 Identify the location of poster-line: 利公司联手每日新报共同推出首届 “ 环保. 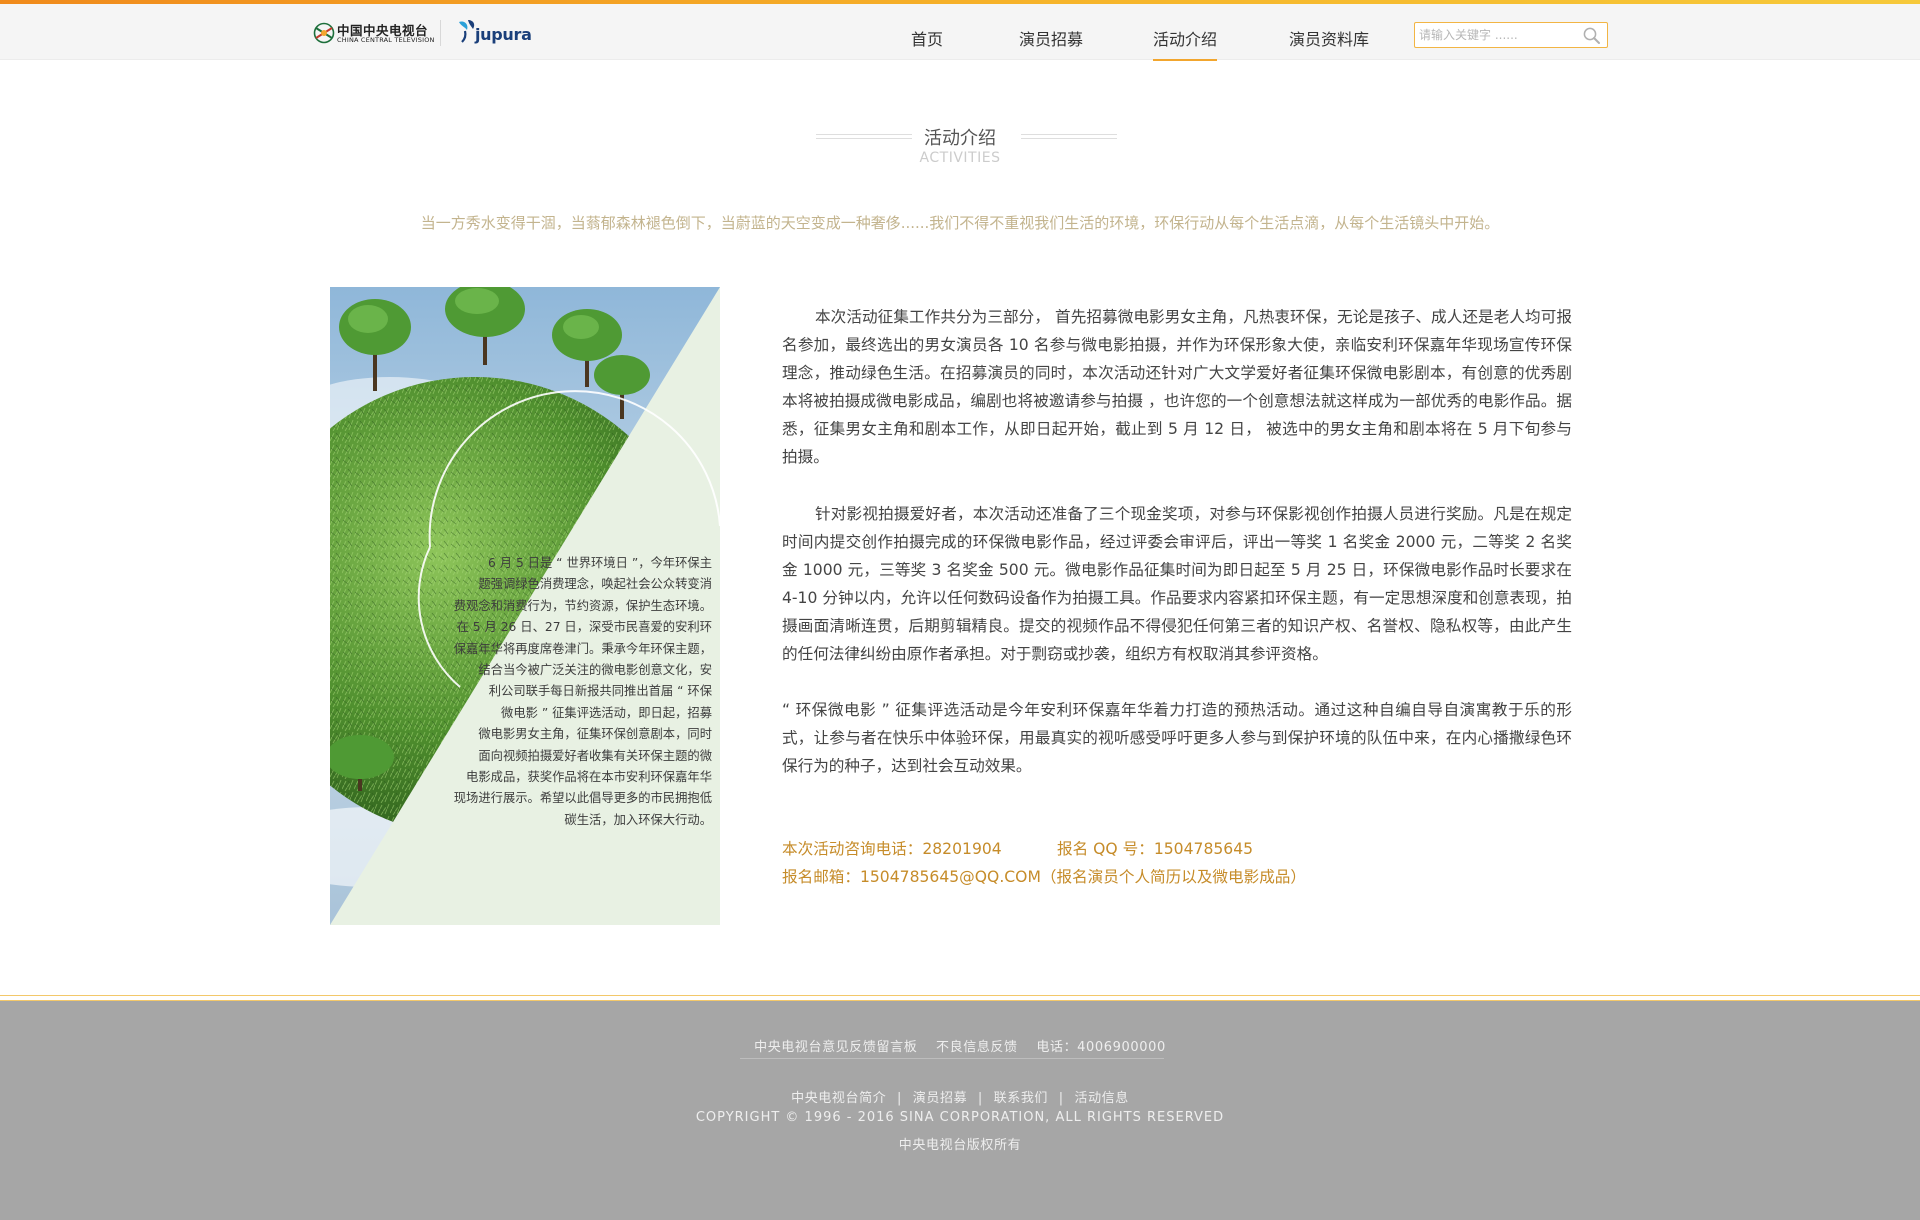
(600, 691).